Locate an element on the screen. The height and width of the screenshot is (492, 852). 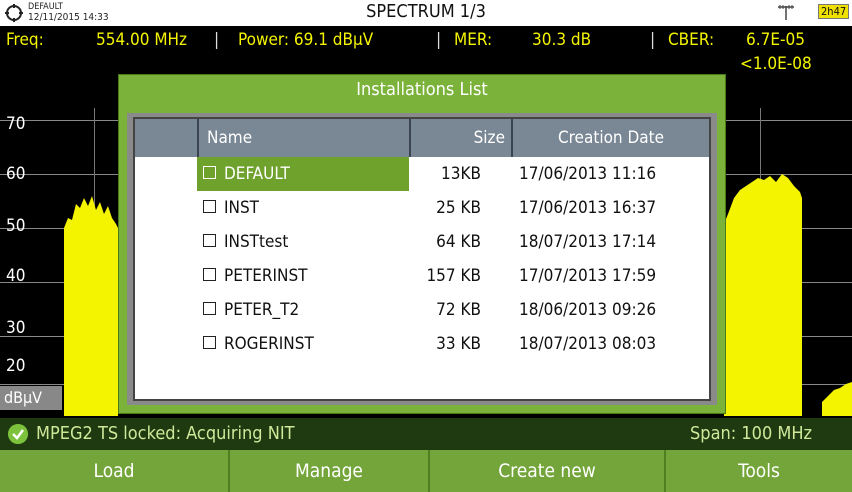
row-size: 72 KB is located at coordinates (458, 310).